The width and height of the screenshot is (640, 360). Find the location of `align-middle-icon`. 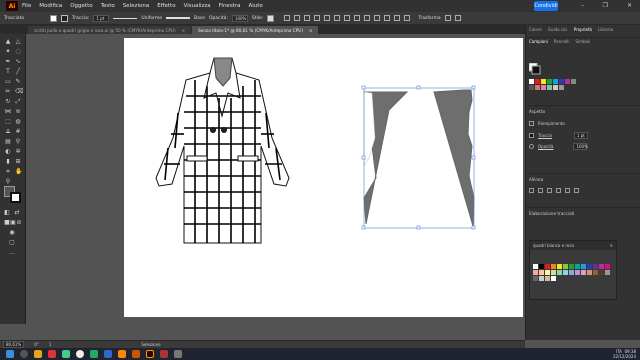

align-middle-icon is located at coordinates (327, 18).